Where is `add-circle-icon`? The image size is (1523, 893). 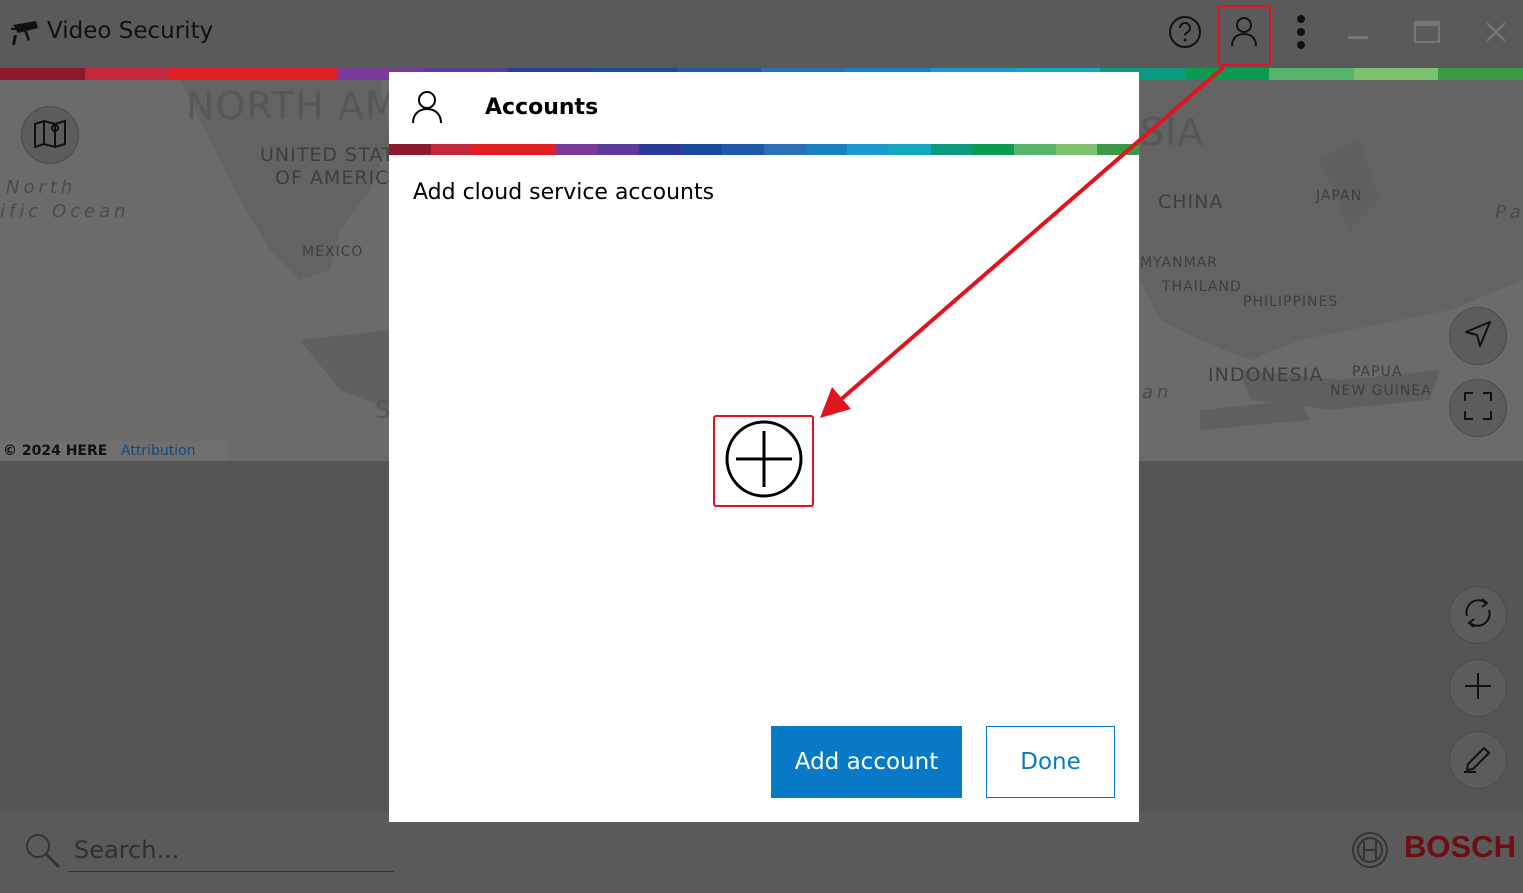
add-circle-icon is located at coordinates (764, 461).